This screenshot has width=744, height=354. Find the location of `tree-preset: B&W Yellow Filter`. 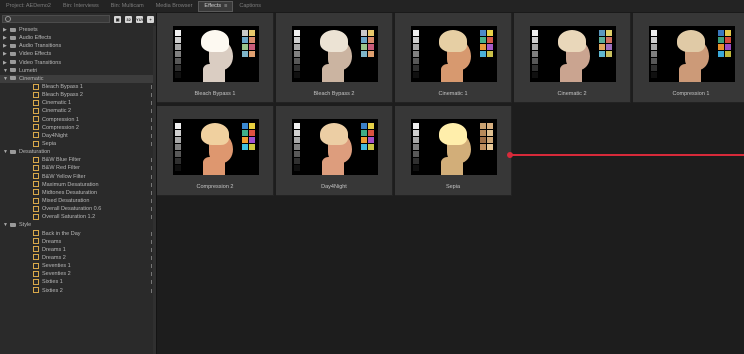

tree-preset: B&W Yellow Filter is located at coordinates (78, 177).